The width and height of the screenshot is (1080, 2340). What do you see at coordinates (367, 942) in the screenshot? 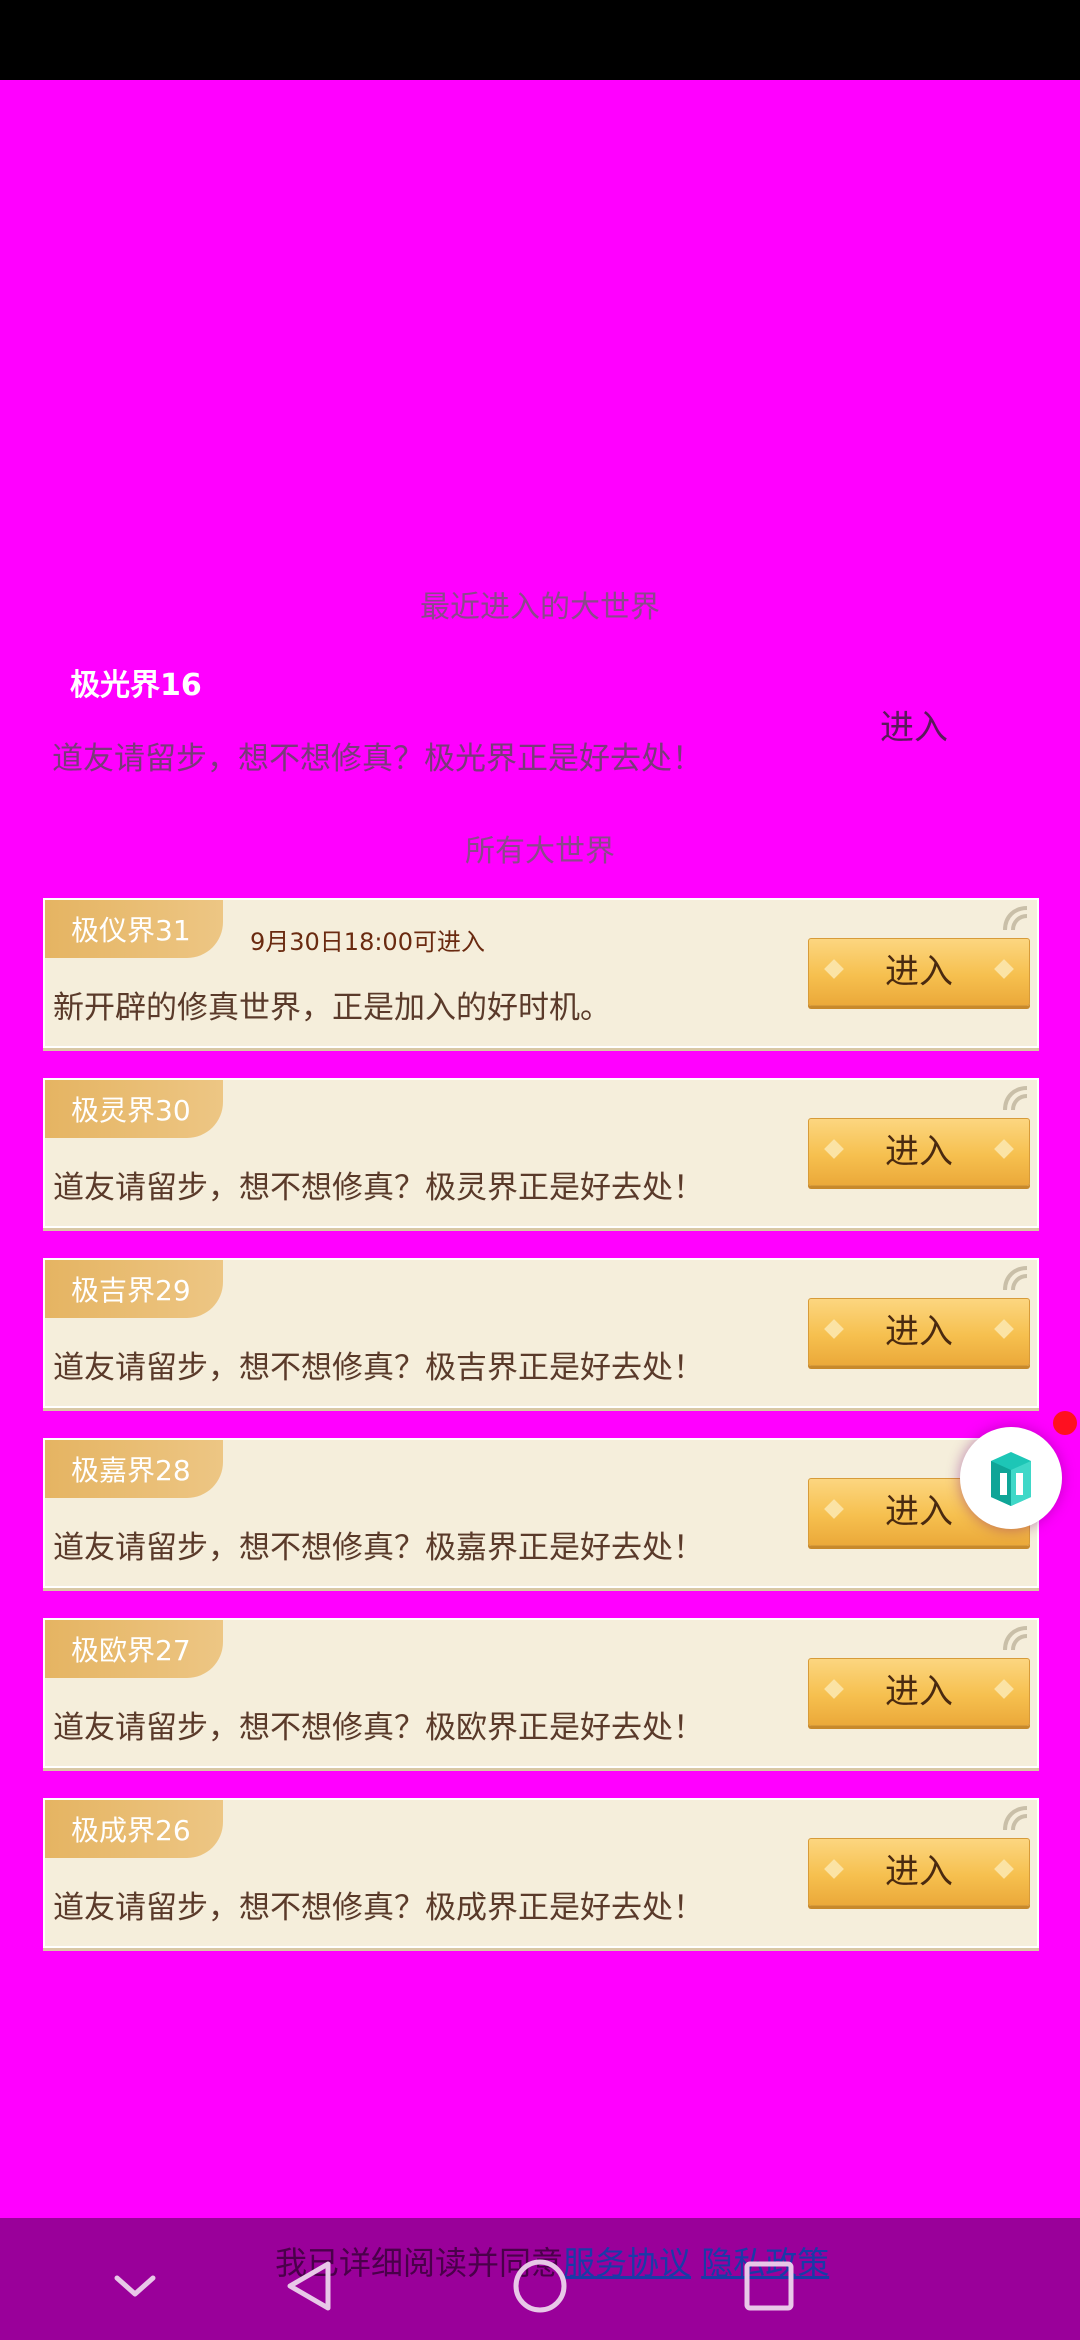
I see `open-time-note: 9月30日18:00可进入` at bounding box center [367, 942].